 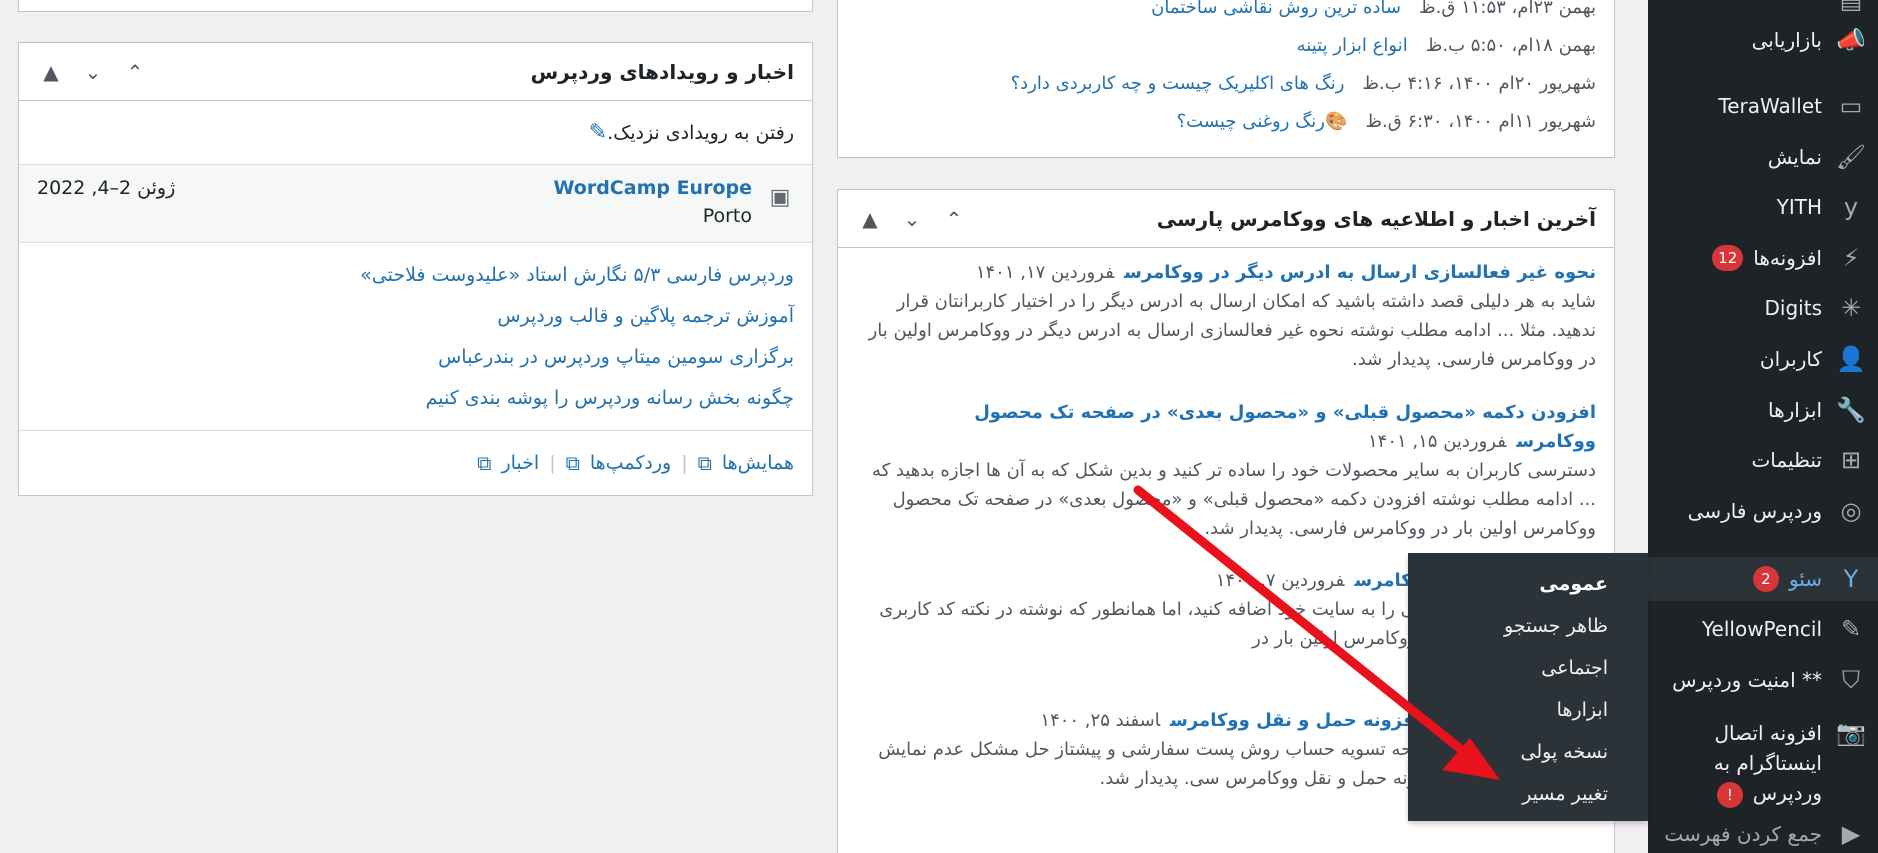 I want to click on news-footer-link: اخبار ⧉, so click(x=508, y=463).